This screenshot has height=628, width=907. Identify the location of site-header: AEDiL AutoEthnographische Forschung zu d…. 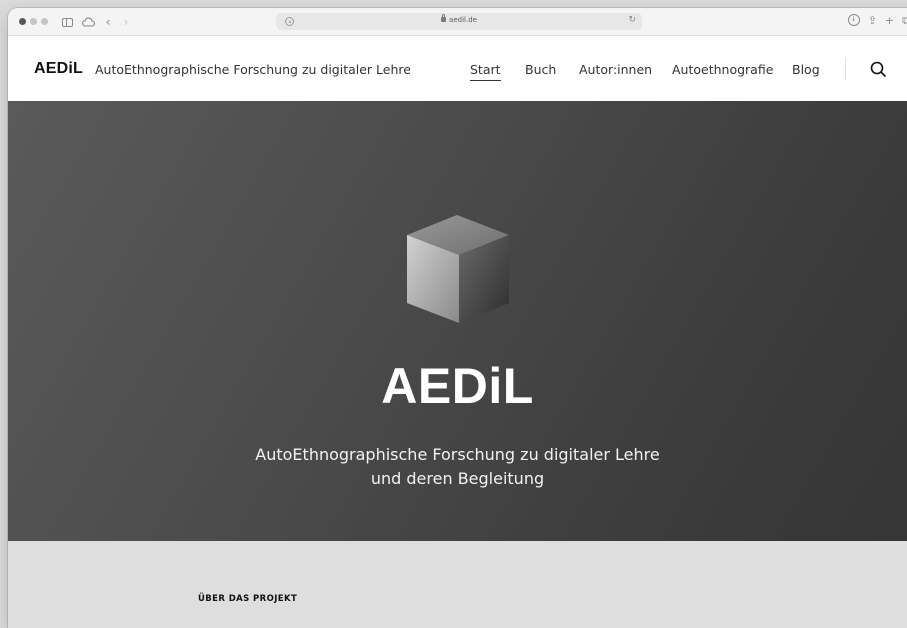
(457, 68).